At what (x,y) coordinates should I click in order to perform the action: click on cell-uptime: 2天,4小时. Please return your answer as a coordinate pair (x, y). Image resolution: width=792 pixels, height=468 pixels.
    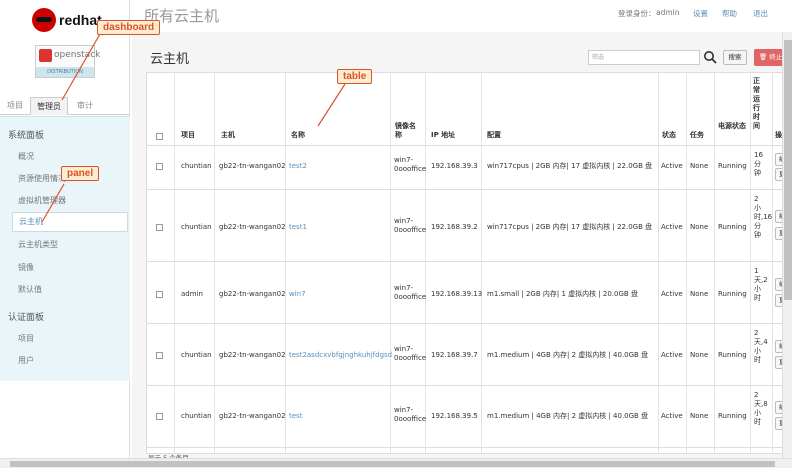
    Looking at the image, I should click on (761, 346).